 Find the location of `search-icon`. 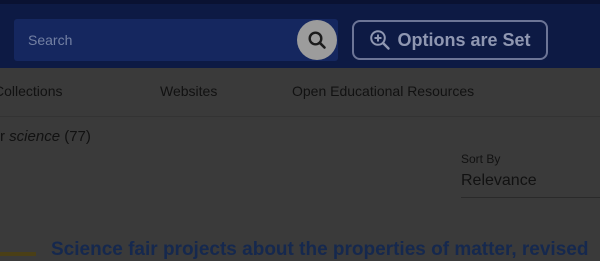

search-icon is located at coordinates (317, 40).